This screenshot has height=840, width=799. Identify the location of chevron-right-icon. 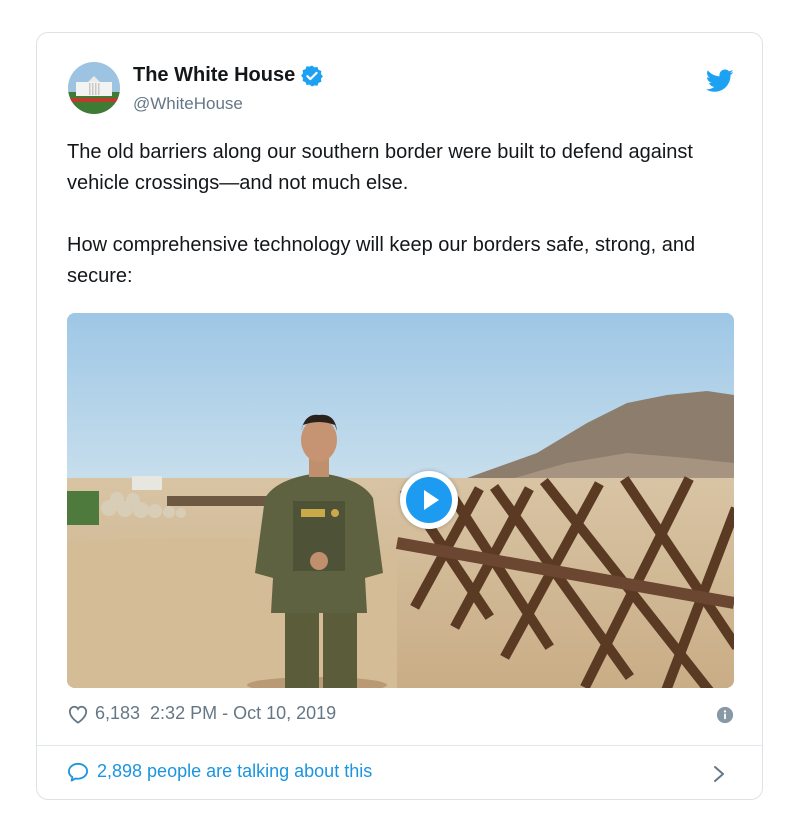
(719, 774).